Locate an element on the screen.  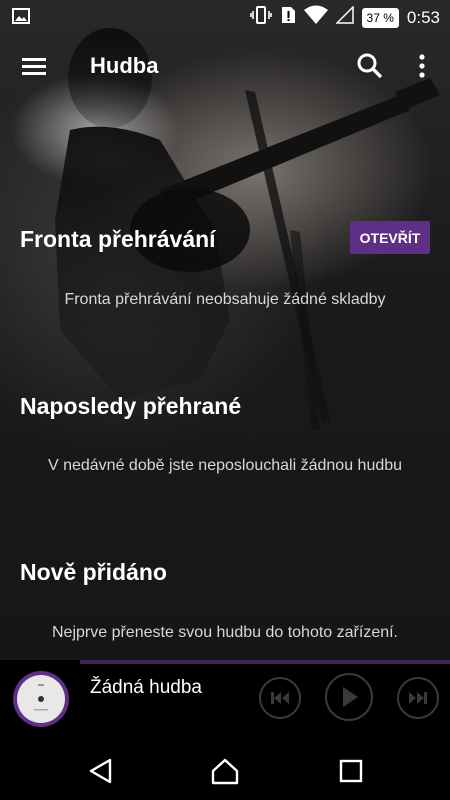
app-bar: Hudba is located at coordinates (225, 66).